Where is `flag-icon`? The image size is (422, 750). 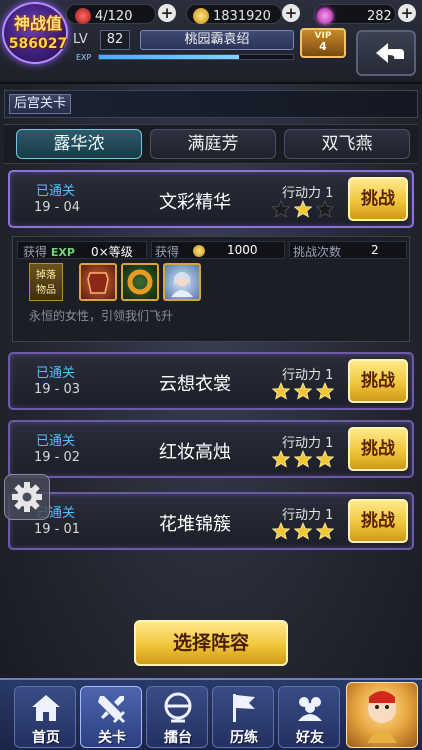
flag-icon is located at coordinates (244, 708).